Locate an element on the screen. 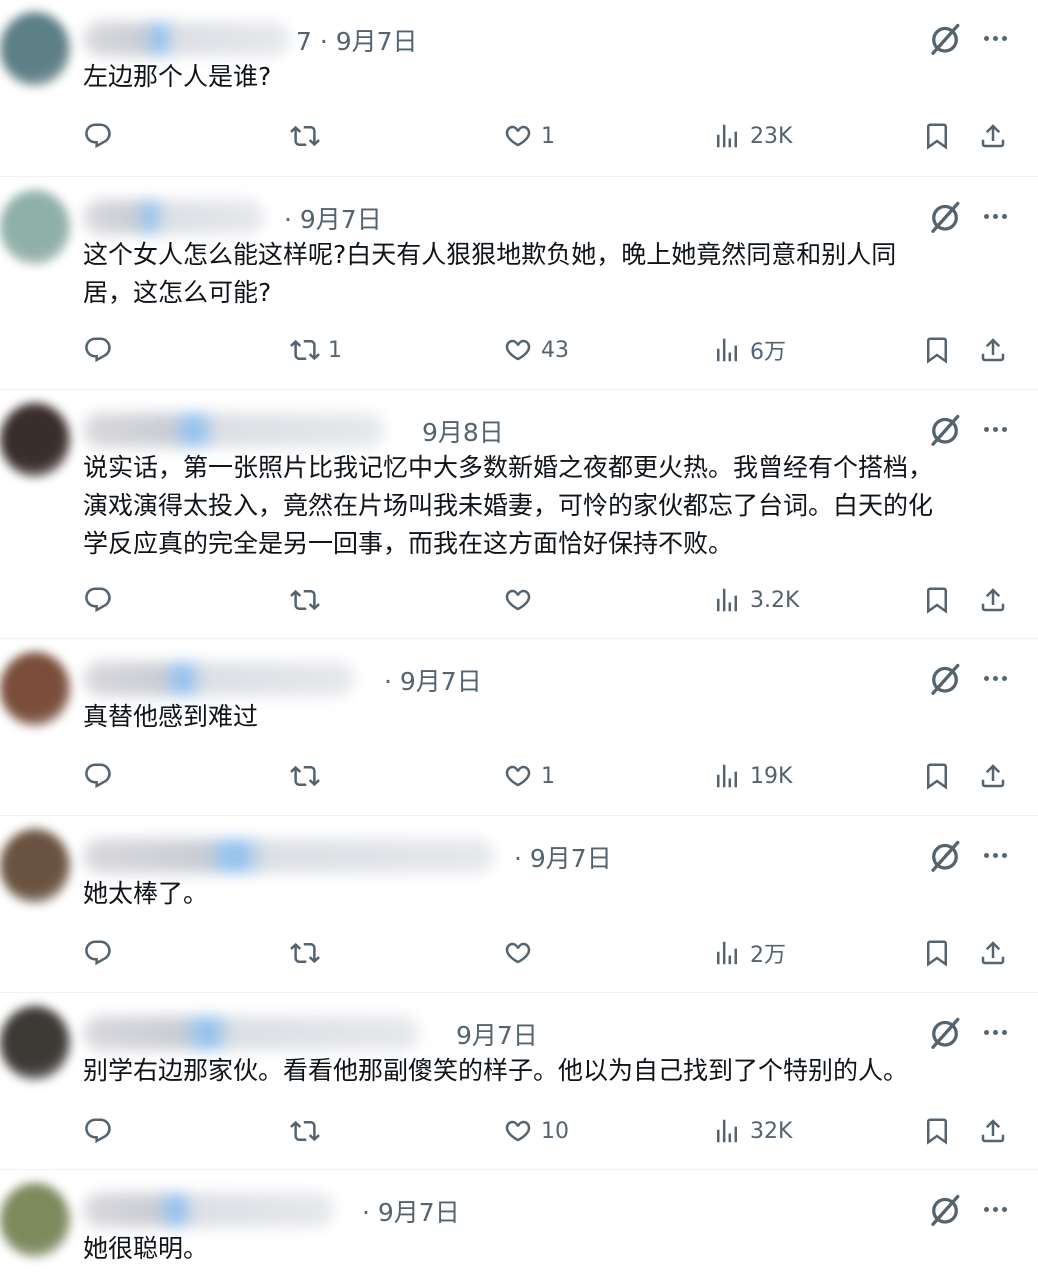  view-count: 6万 is located at coordinates (768, 352).